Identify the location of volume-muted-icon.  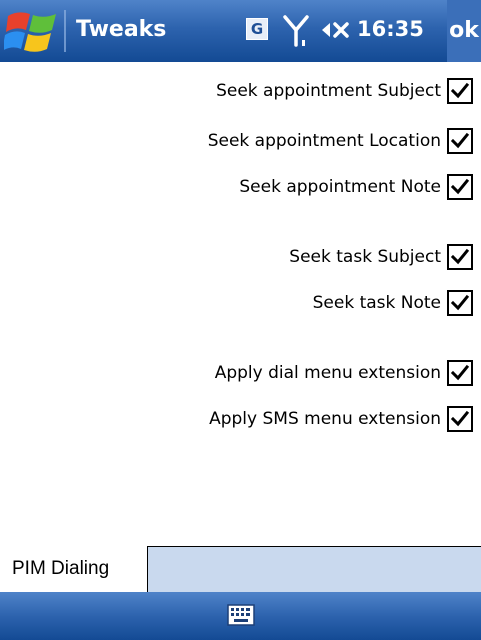
(336, 30).